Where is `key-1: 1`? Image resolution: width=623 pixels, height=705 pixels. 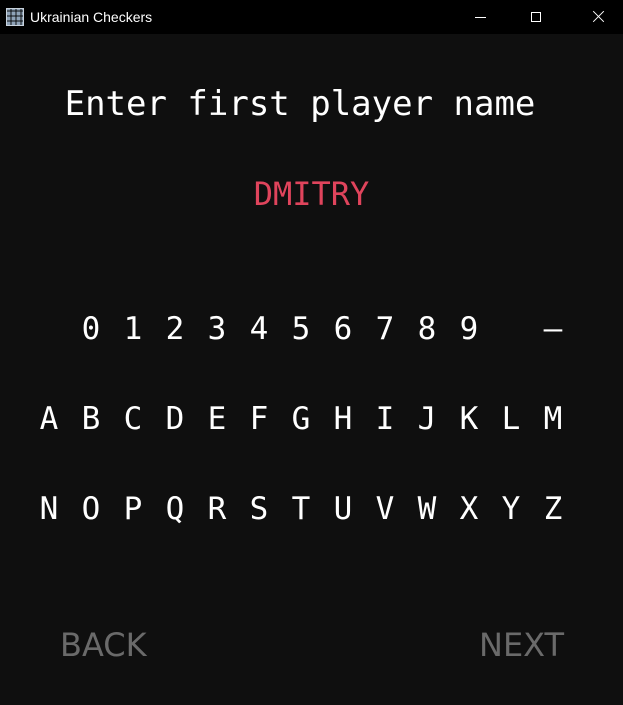 key-1: 1 is located at coordinates (133, 329).